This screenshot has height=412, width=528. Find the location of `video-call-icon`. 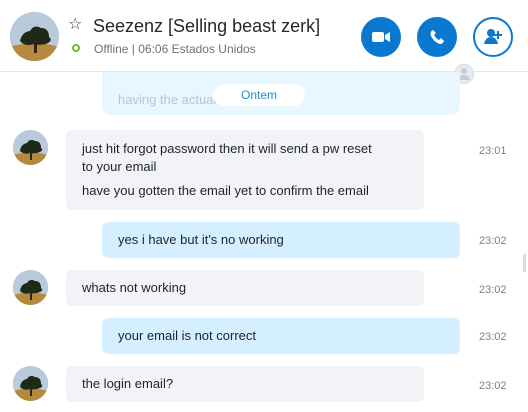

video-call-icon is located at coordinates (381, 37).